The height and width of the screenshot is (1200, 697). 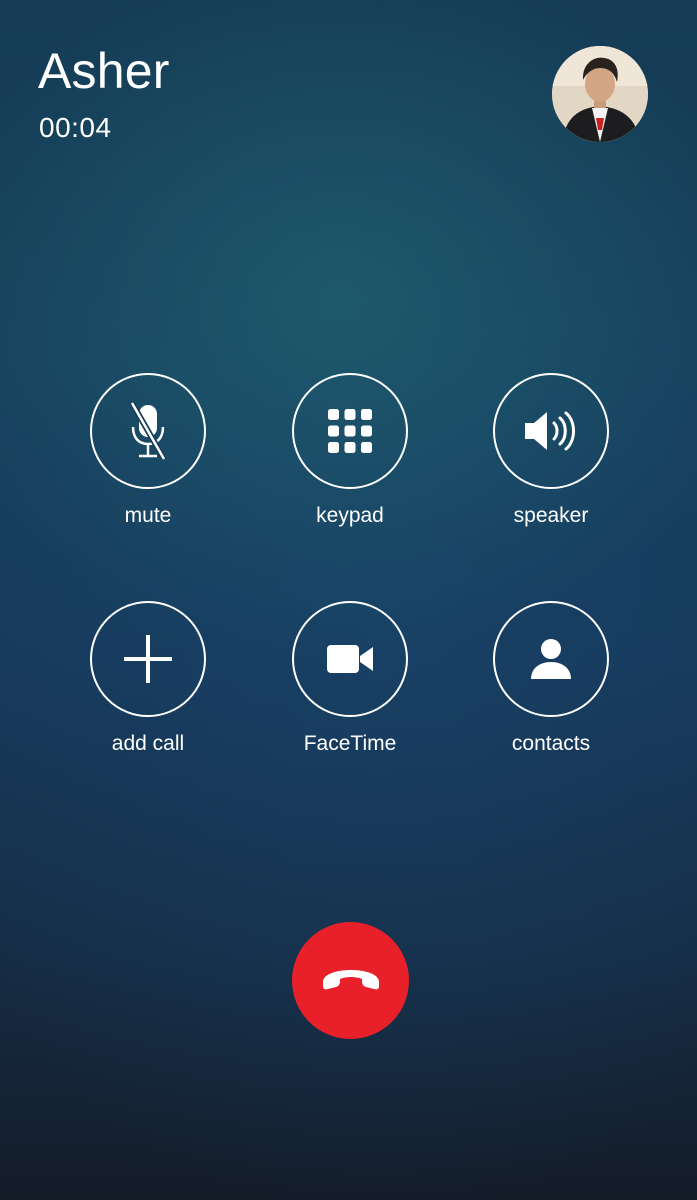 I want to click on video-camera-icon, so click(x=350, y=659).